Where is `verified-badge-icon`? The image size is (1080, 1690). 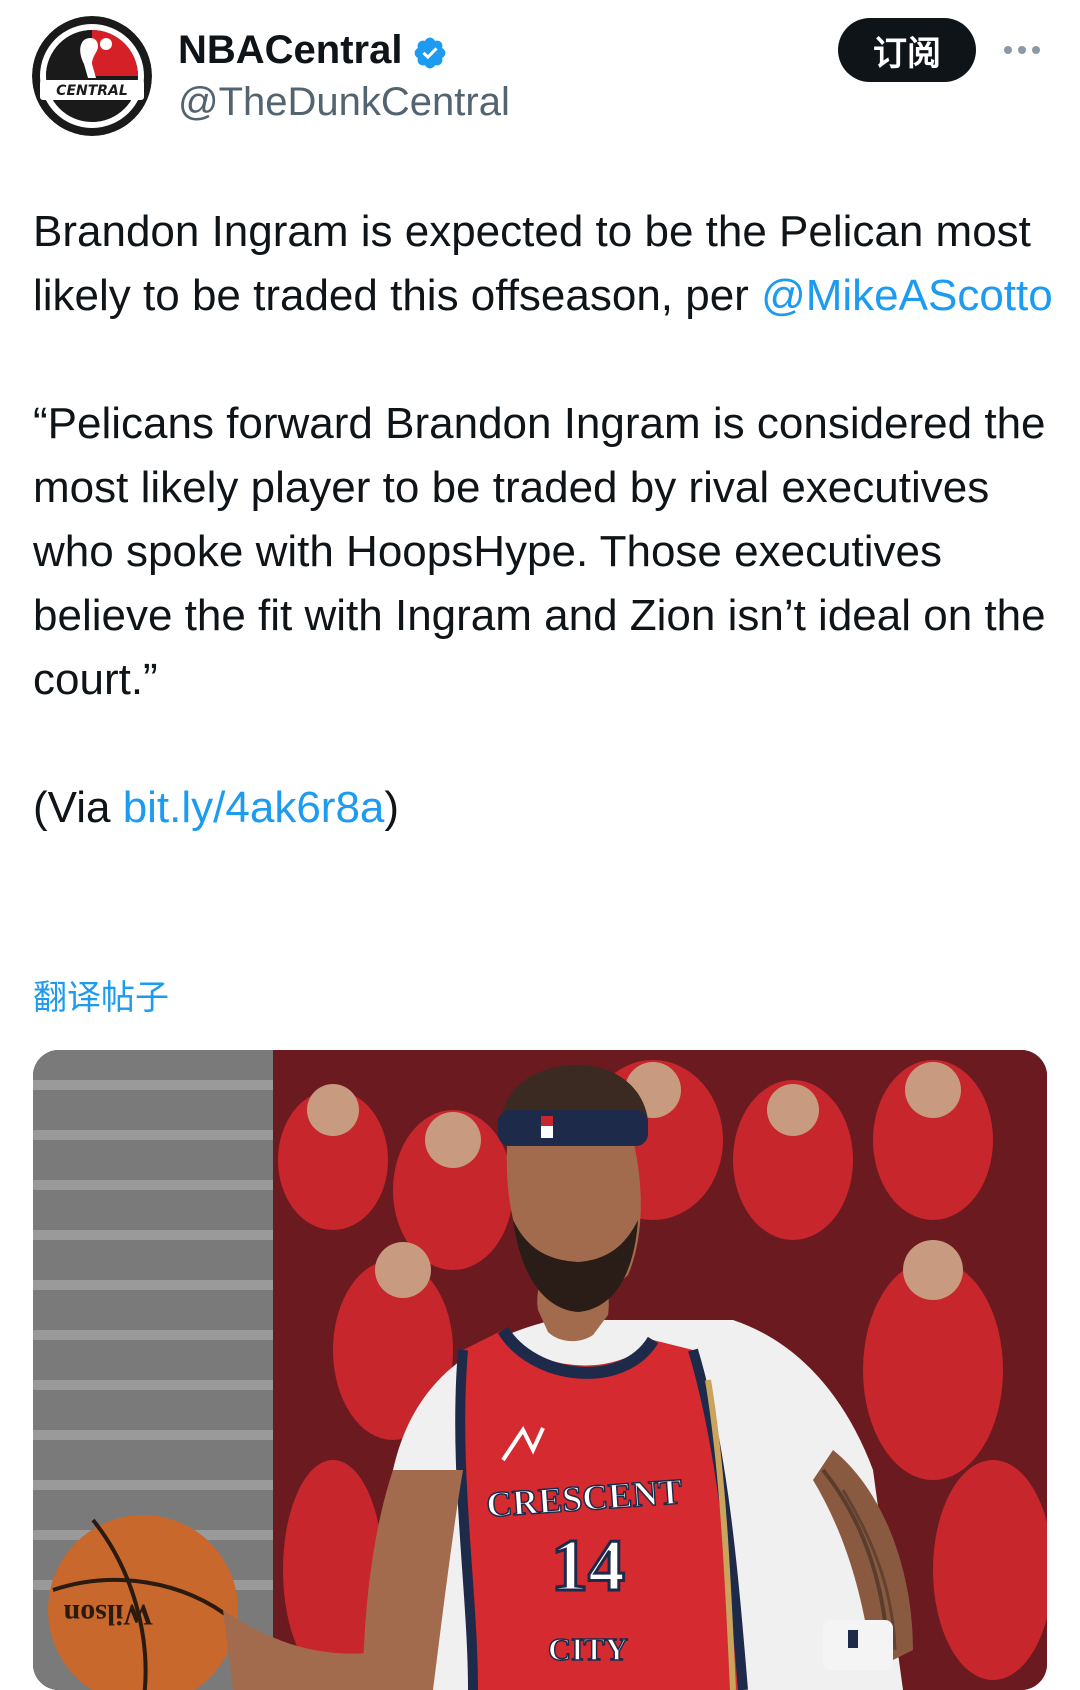
verified-badge-icon is located at coordinates (430, 50).